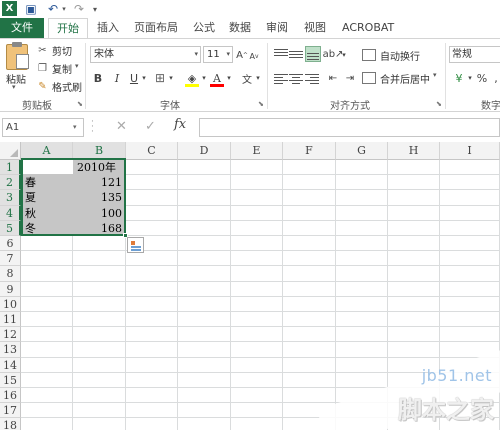  Describe the element at coordinates (313, 54) in the screenshot. I see `bottom-align-icon` at that location.